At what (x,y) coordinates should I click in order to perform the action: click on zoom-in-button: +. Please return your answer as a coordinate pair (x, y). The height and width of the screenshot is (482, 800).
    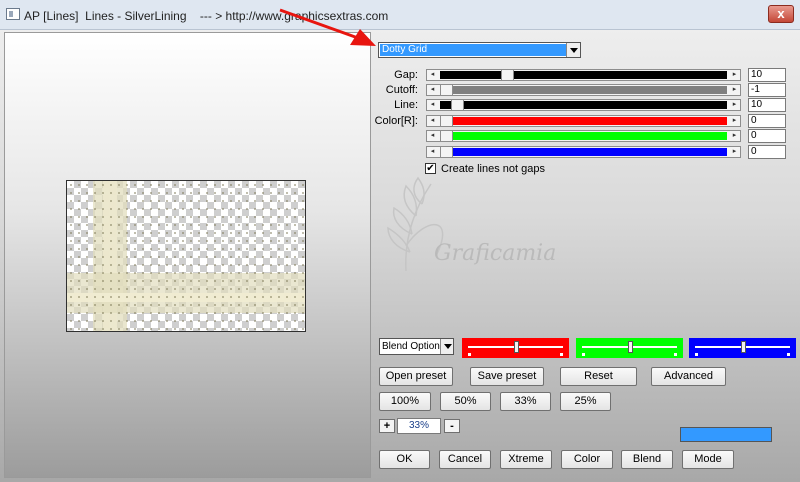
    Looking at the image, I should click on (387, 426).